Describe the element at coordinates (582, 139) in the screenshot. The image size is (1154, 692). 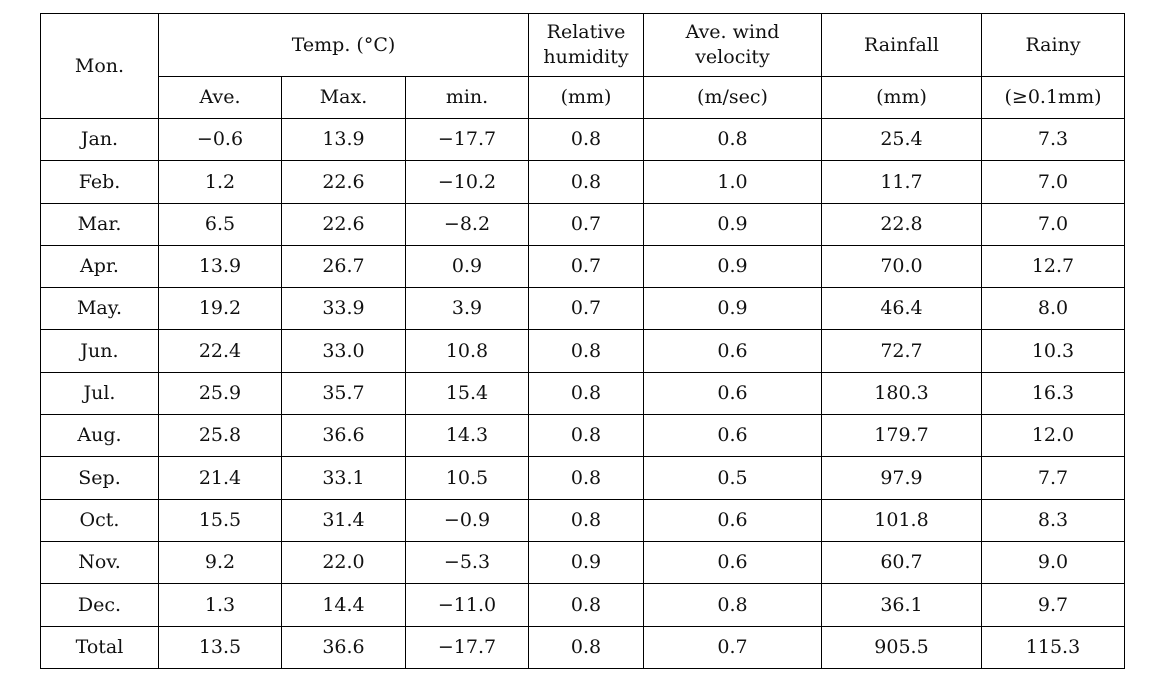
I see `table-row: Jan. −0.6 13.9 −17.7 0.8 0.8 25.4 7.3` at that location.